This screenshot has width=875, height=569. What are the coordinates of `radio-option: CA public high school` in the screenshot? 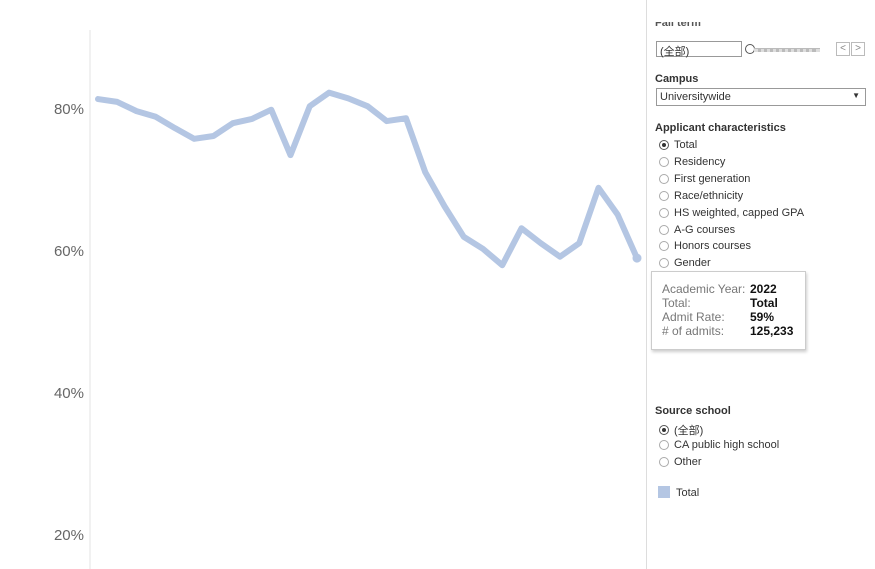 It's located at (719, 445).